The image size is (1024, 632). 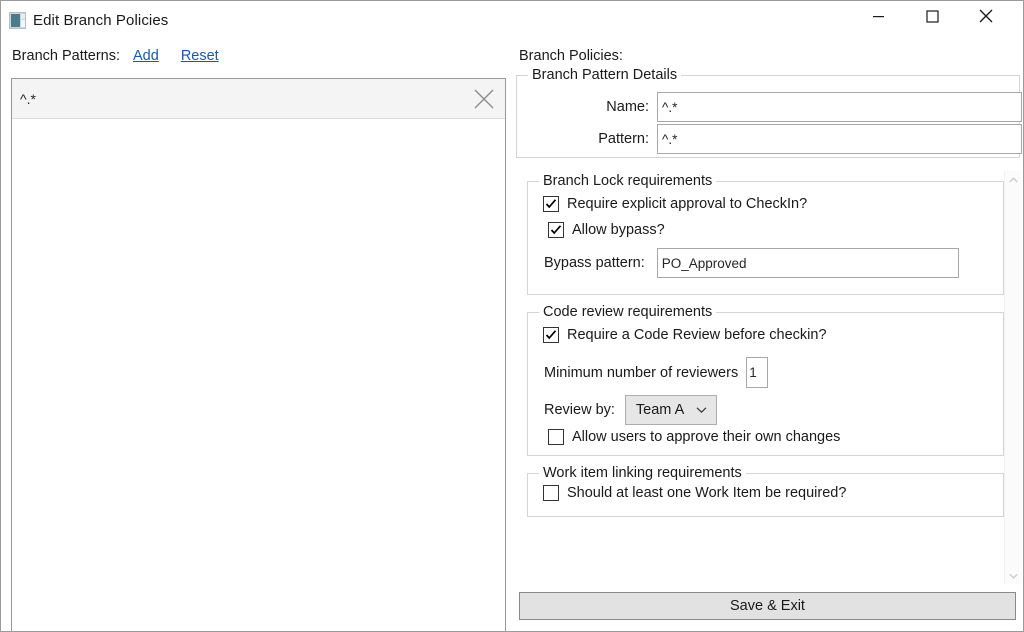 What do you see at coordinates (839, 139) in the screenshot?
I see `pattern-input` at bounding box center [839, 139].